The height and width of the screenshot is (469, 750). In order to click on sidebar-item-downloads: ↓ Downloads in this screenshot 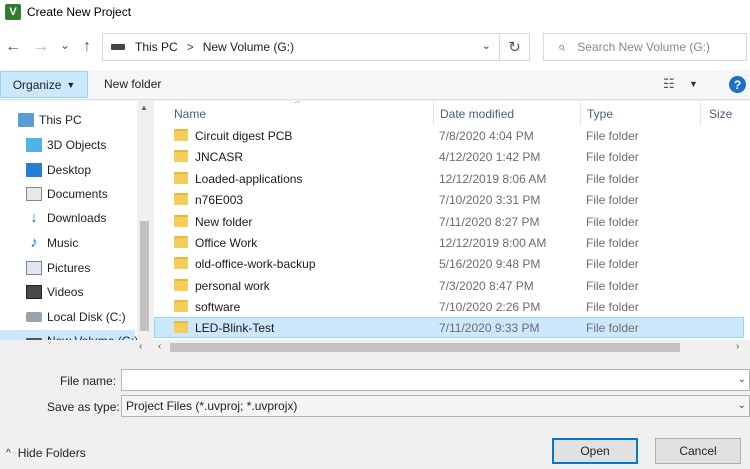, I will do `click(67, 218)`.